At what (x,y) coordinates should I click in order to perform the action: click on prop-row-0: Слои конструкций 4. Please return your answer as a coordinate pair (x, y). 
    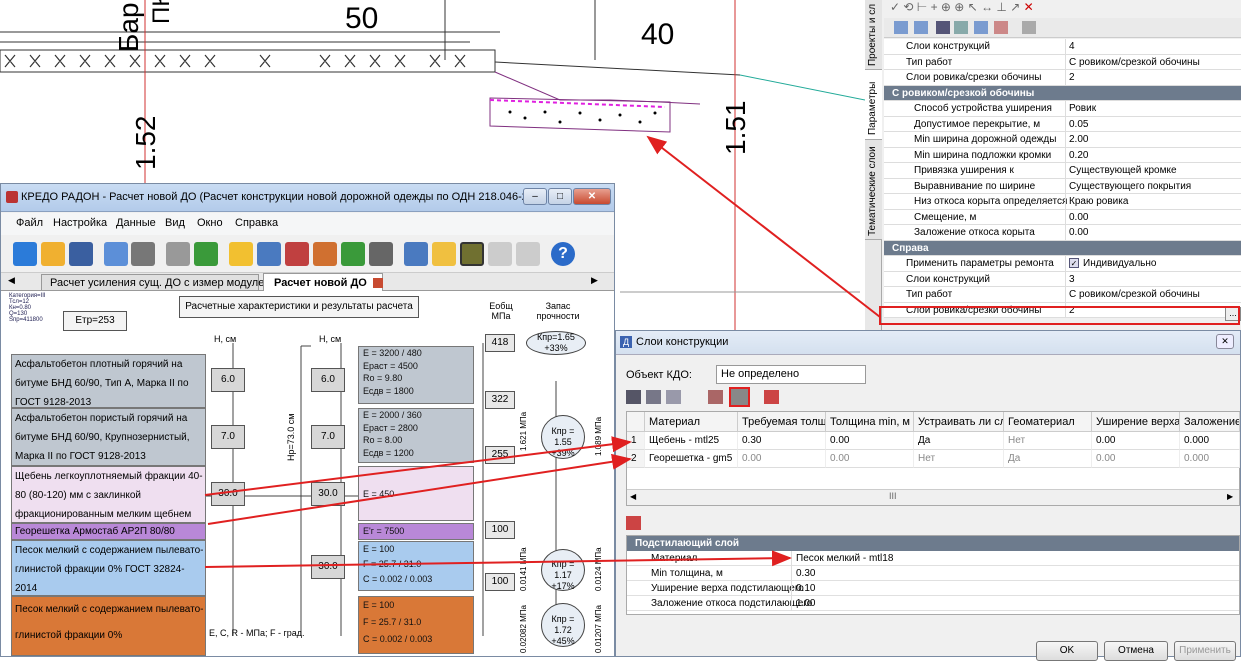
    Looking at the image, I should click on (1062, 47).